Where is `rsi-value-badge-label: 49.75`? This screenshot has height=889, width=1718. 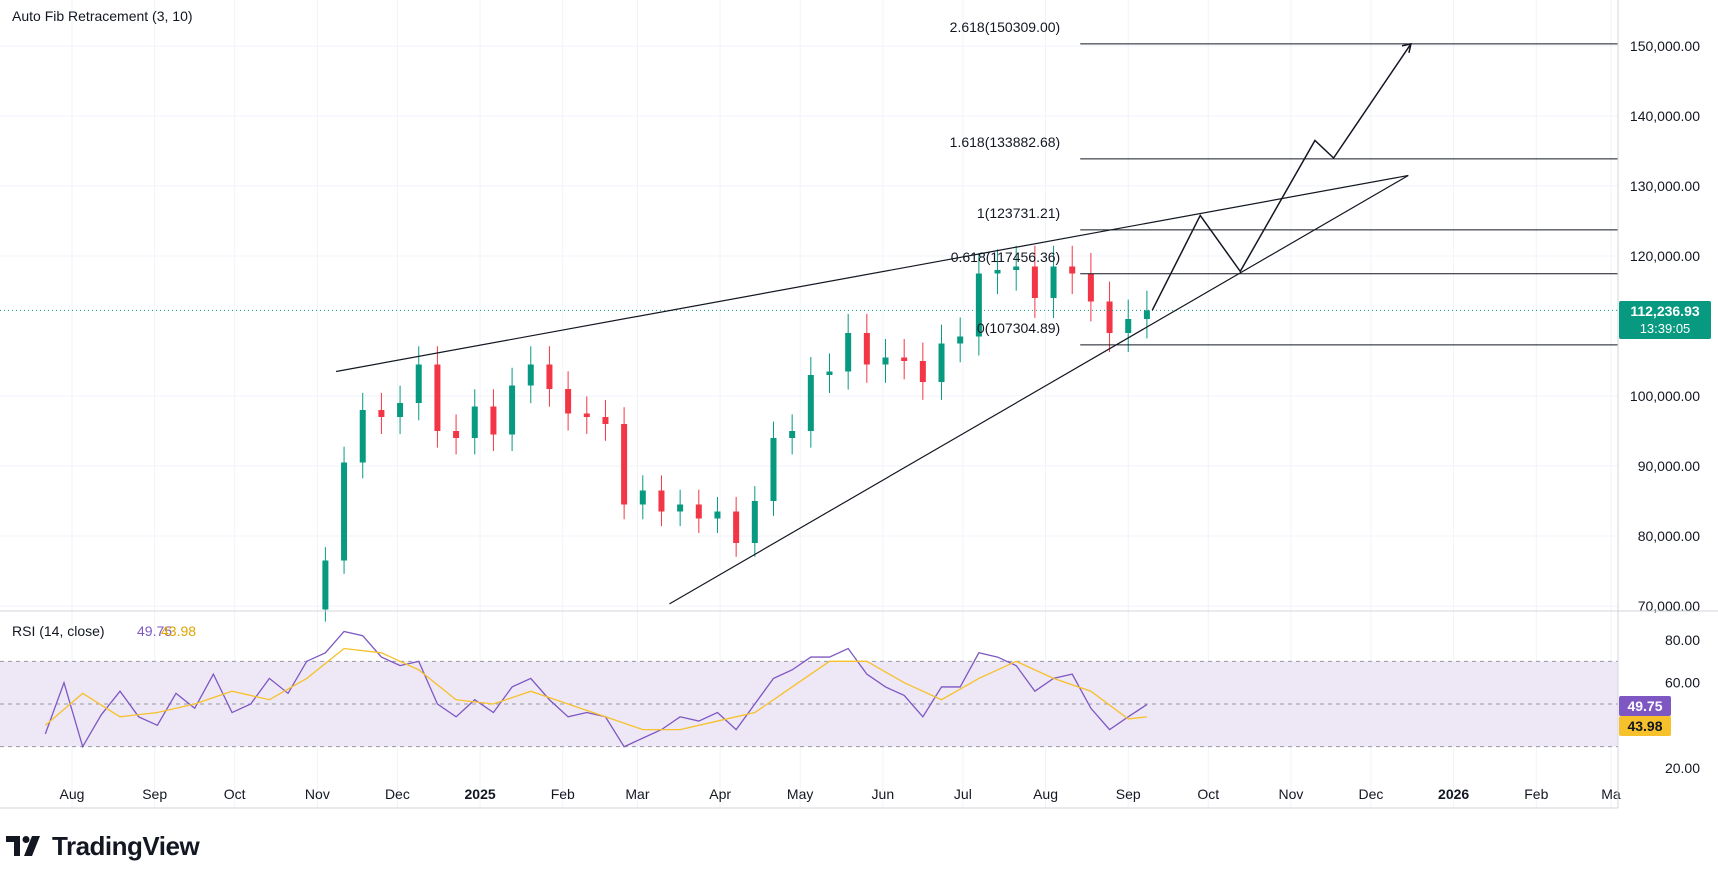
rsi-value-badge-label: 49.75 is located at coordinates (1644, 706).